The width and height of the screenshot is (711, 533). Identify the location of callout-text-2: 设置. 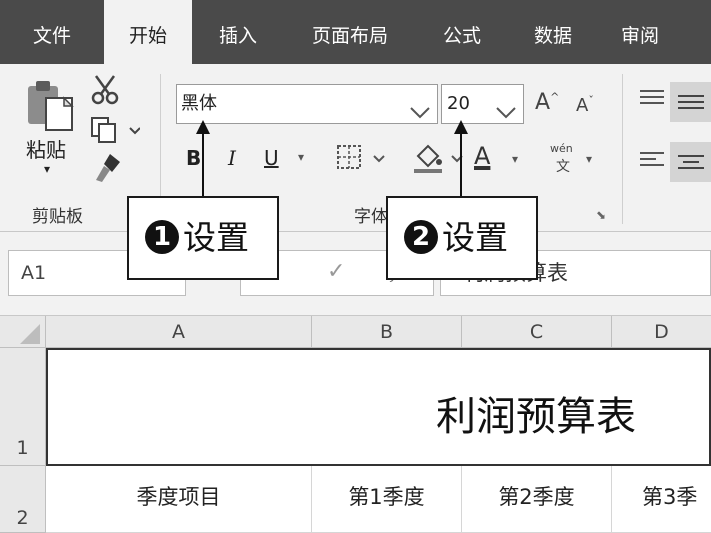
(475, 237).